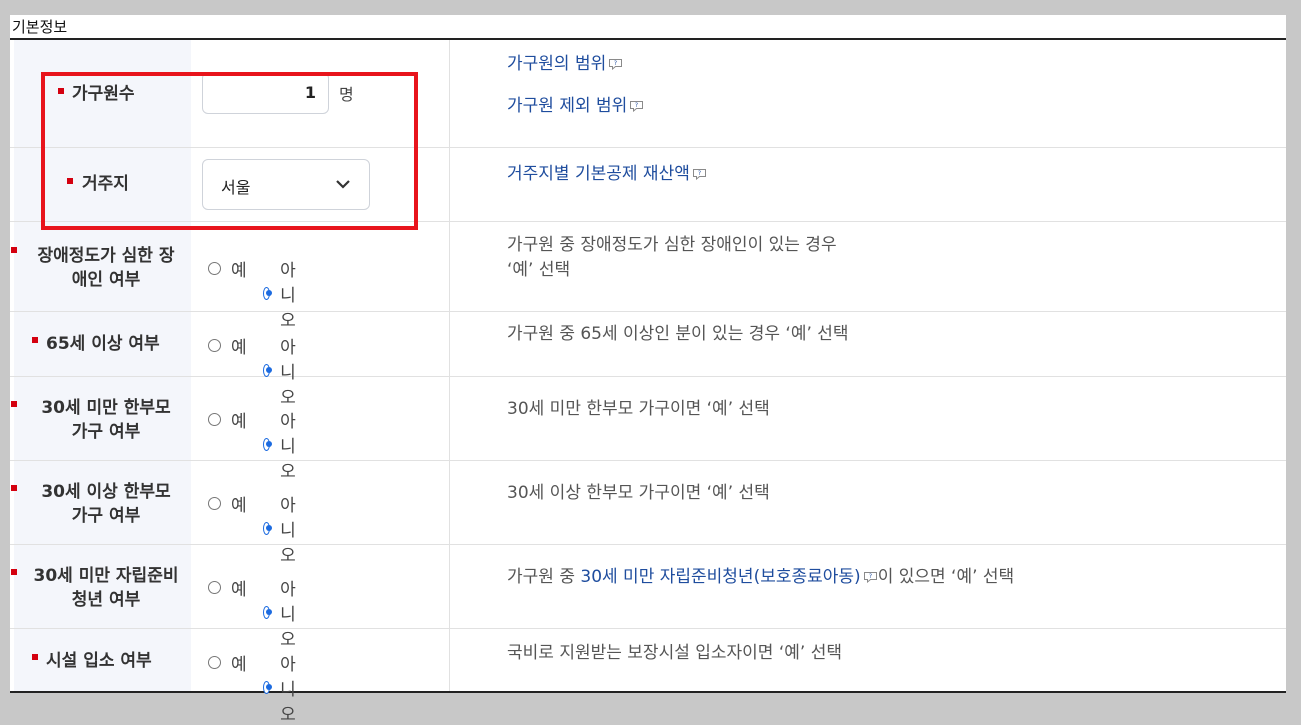 This screenshot has width=1301, height=725. What do you see at coordinates (648, 39) in the screenshot?
I see `title-divider` at bounding box center [648, 39].